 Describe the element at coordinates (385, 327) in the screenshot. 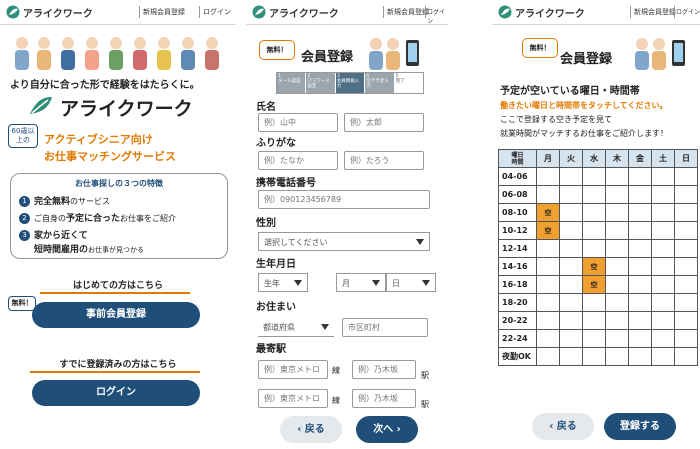

I see `city-input` at that location.